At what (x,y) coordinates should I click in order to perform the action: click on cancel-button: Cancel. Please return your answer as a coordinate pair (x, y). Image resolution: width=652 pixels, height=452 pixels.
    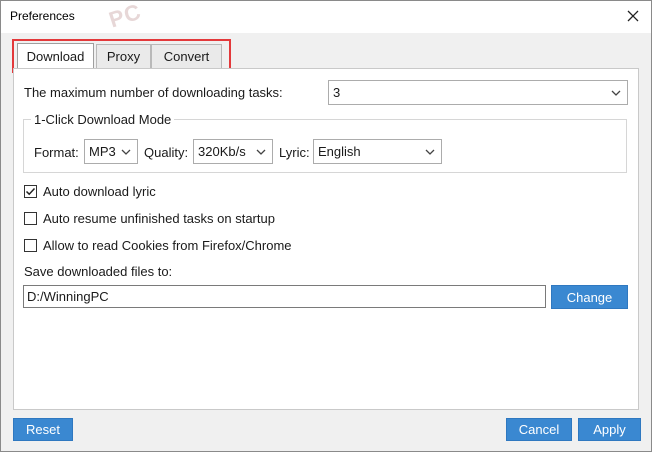
    Looking at the image, I should click on (539, 429).